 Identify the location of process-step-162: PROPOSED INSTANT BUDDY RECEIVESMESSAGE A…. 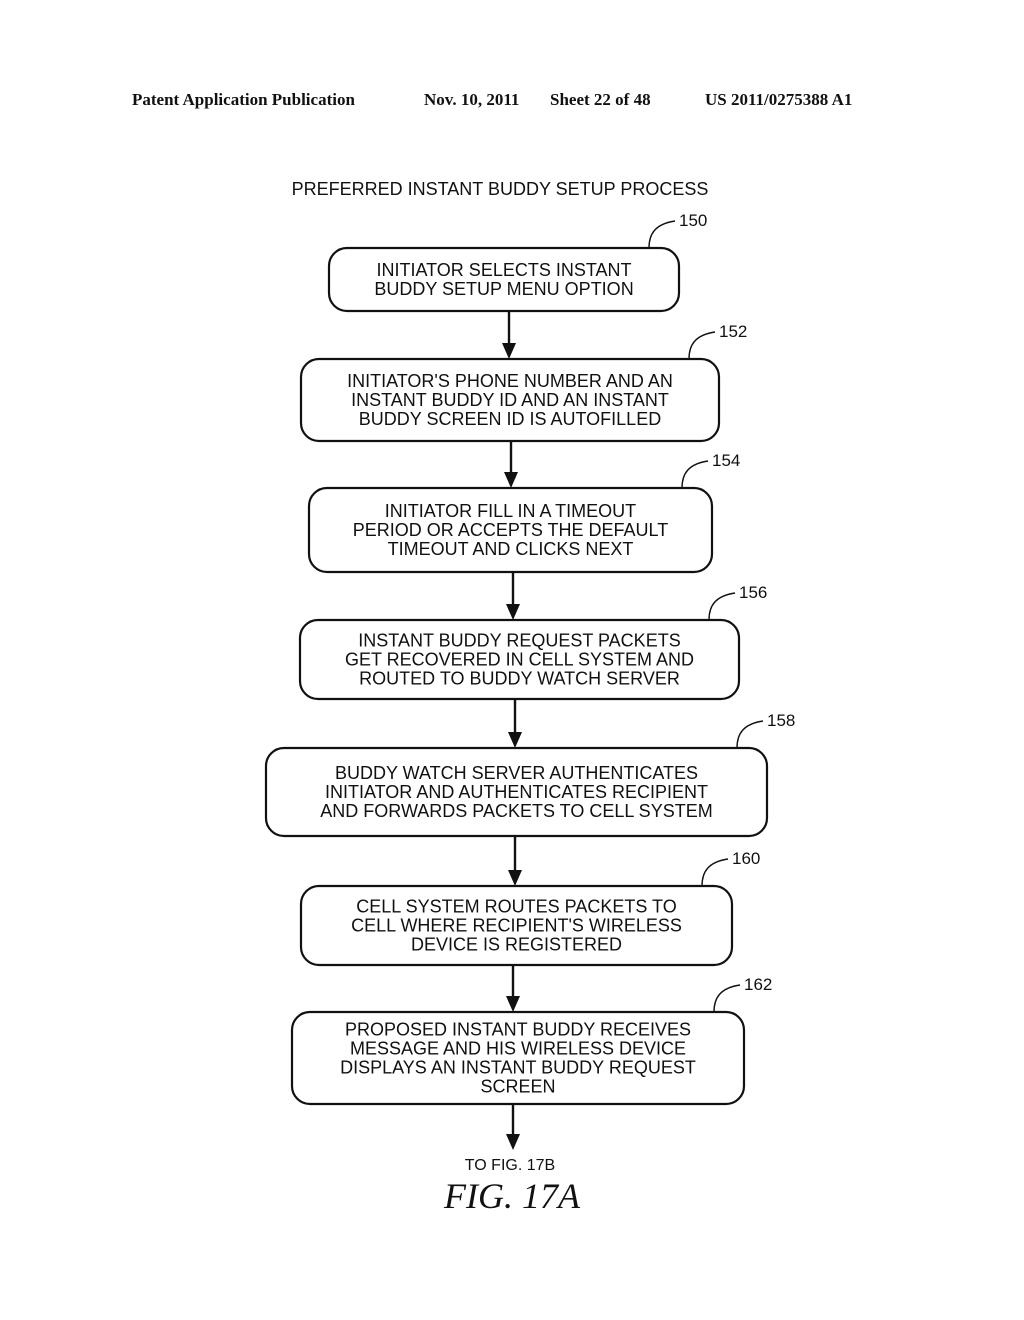
(531, 1040).